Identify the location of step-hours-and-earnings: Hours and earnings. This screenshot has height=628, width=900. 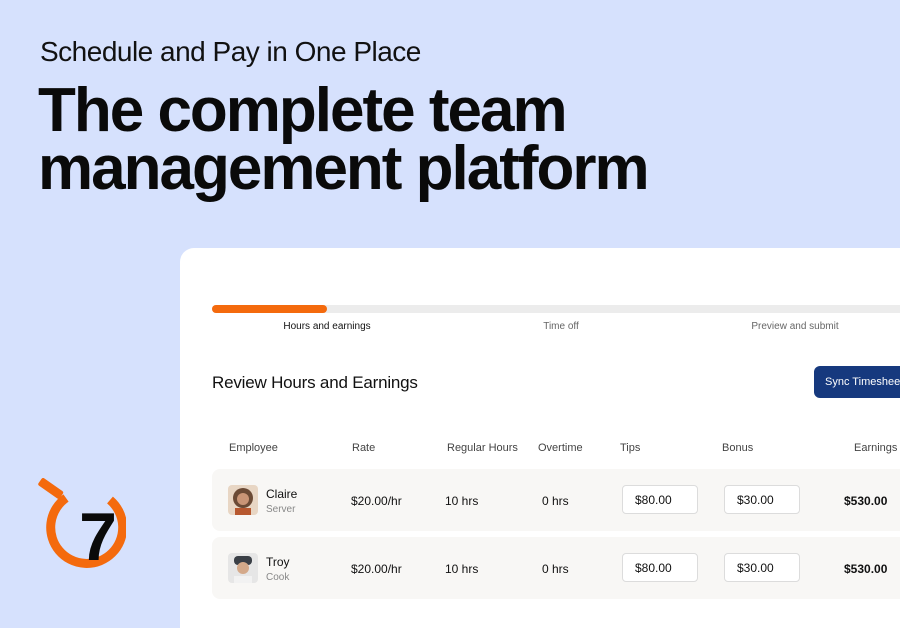
(326, 326).